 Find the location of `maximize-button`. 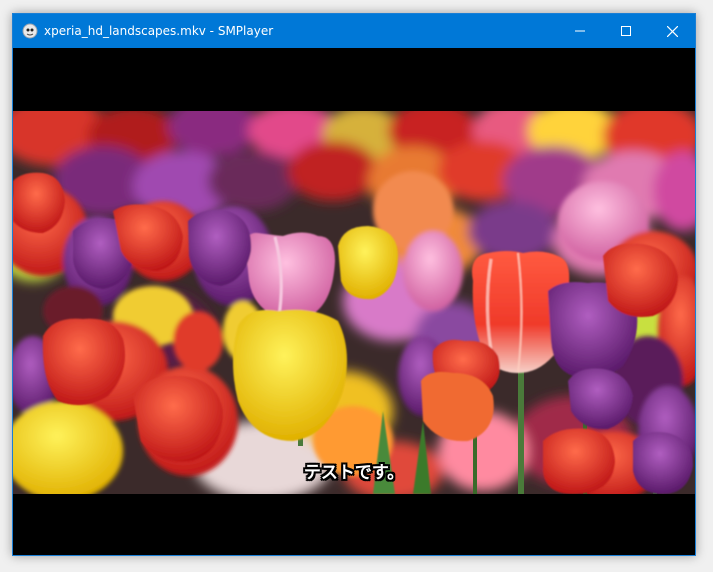

maximize-button is located at coordinates (626, 31).